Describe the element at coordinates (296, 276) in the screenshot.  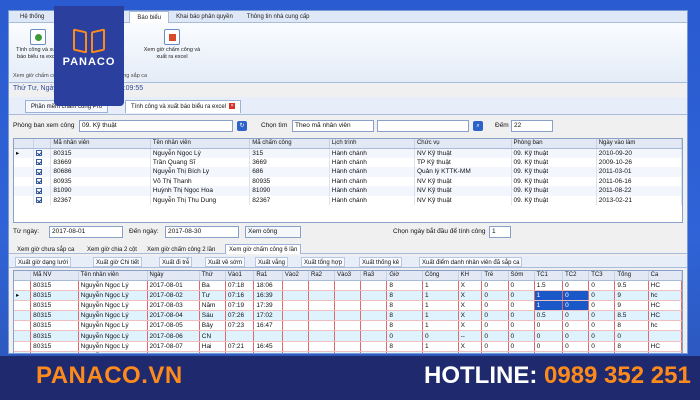
I see `column-header: Vào2` at that location.